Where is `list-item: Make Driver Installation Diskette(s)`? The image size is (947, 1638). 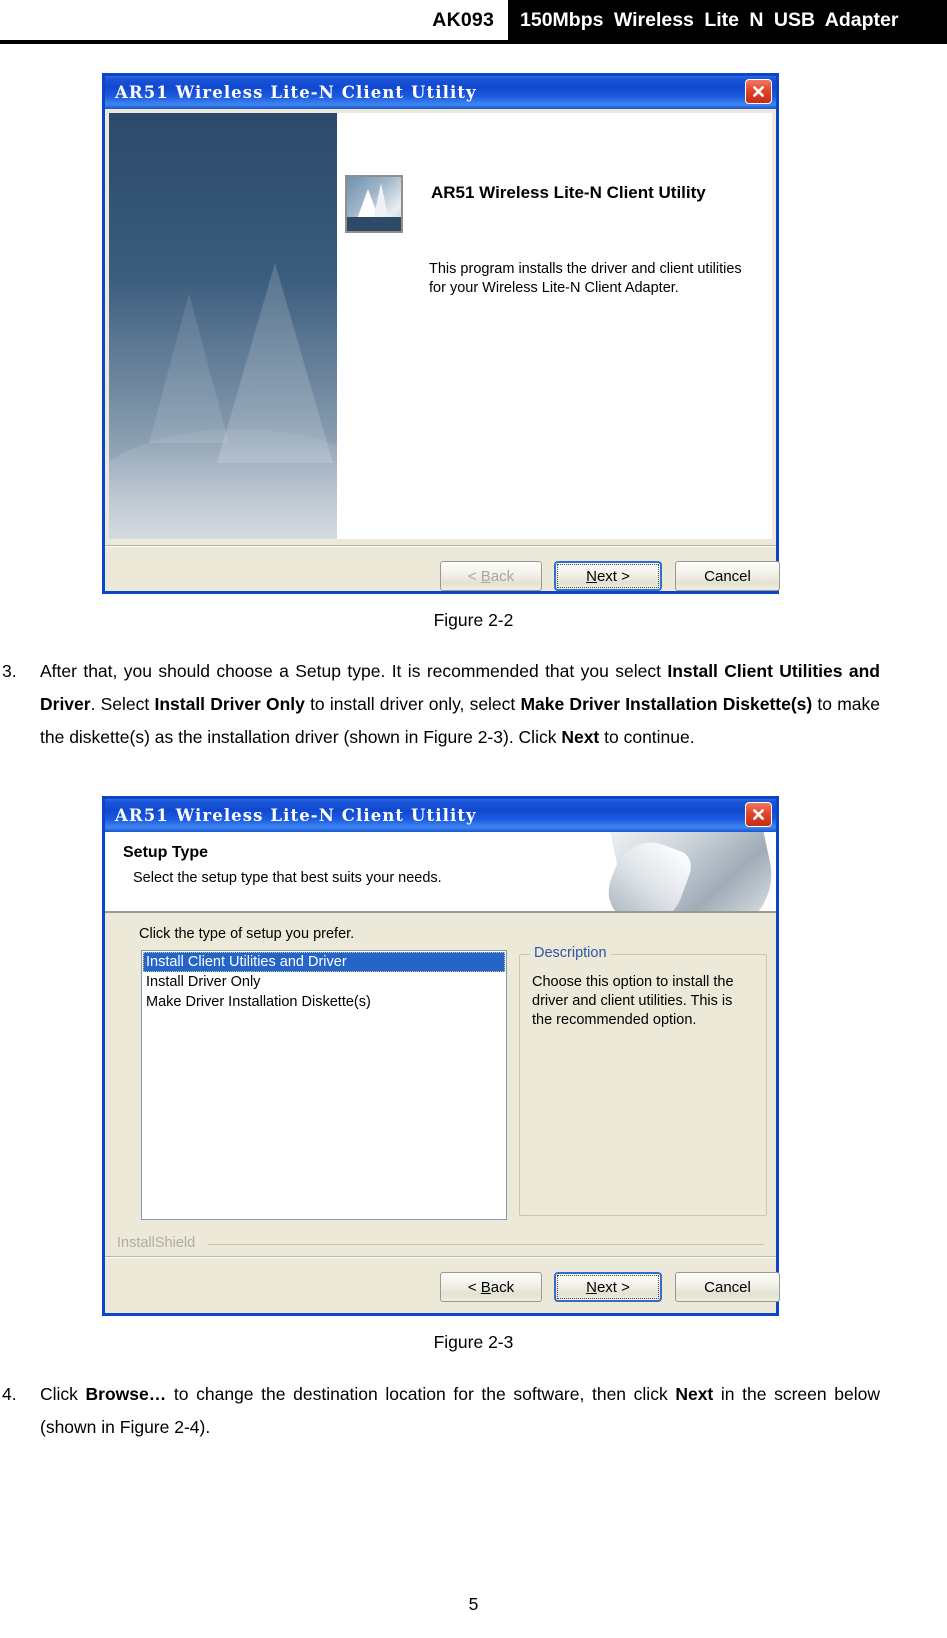
list-item: Make Driver Installation Diskette(s) is located at coordinates (324, 1002).